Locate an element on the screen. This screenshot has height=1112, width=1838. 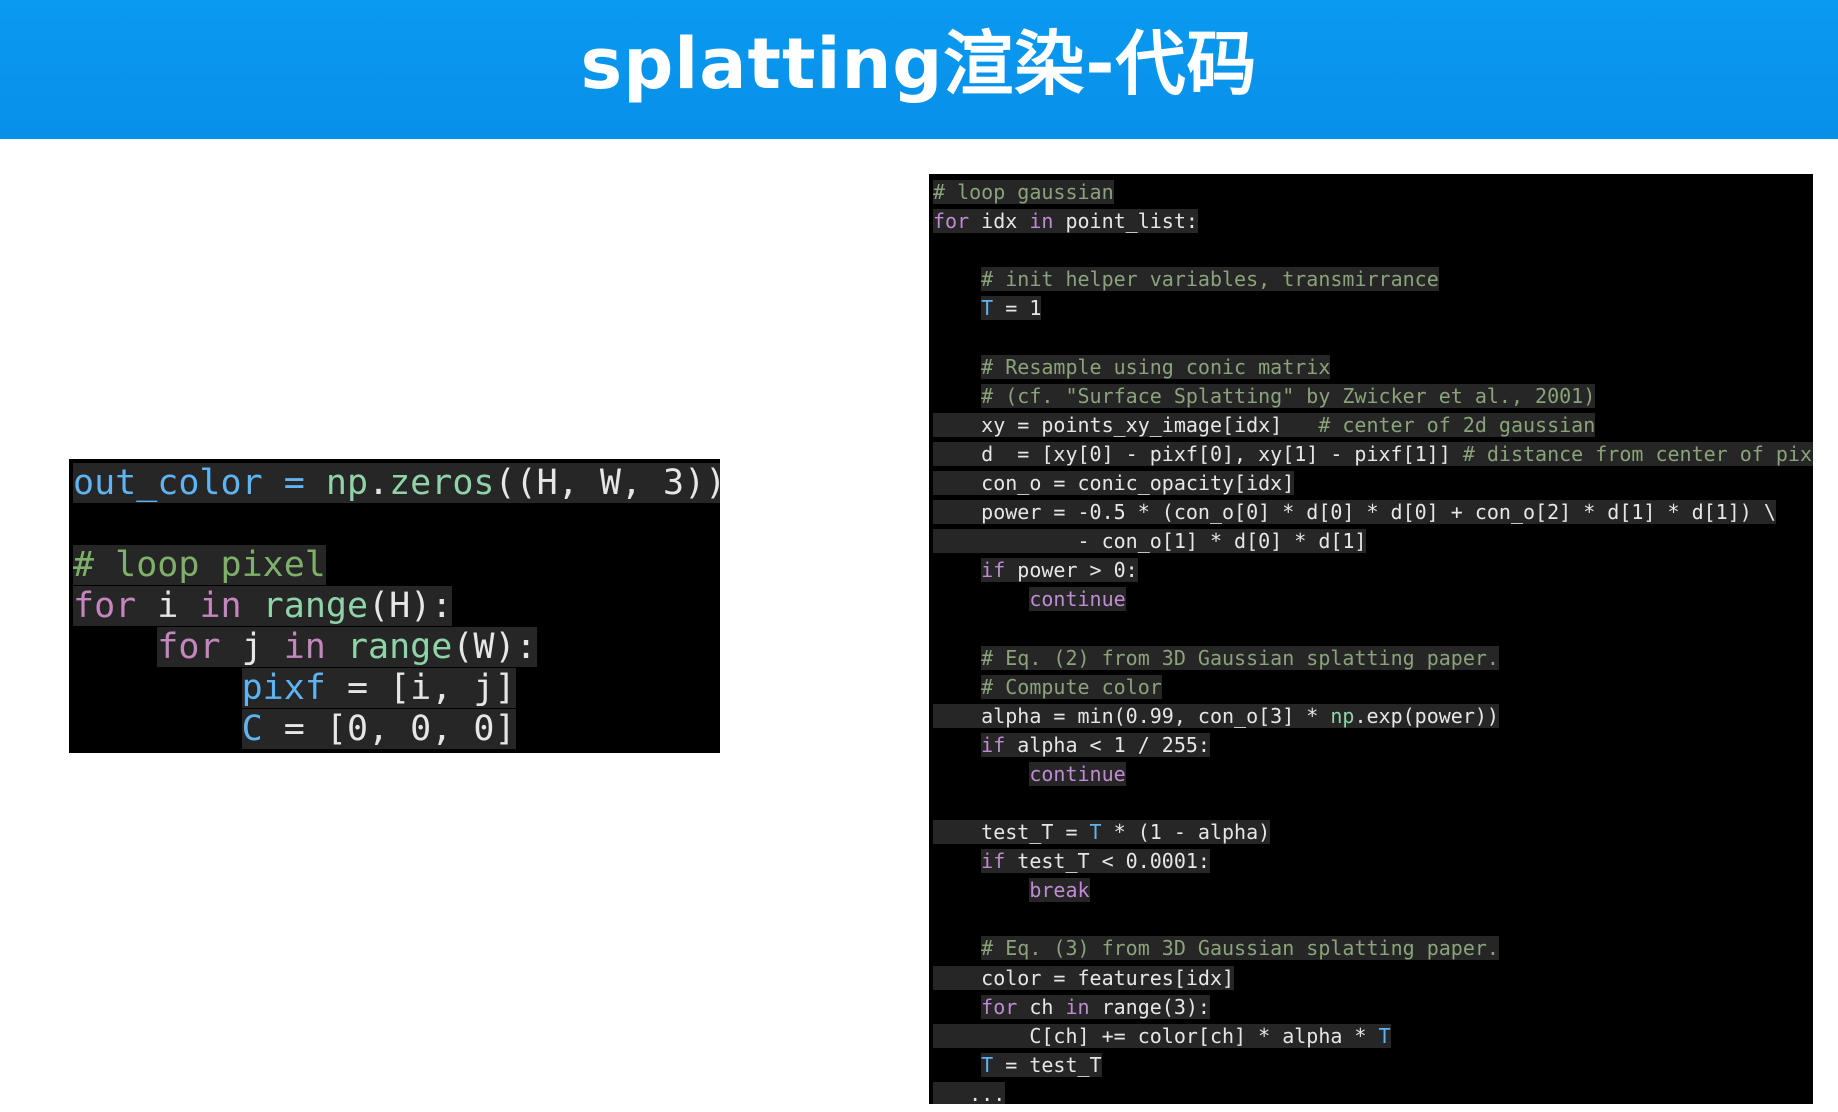
code-token: = [i, j] is located at coordinates (420, 688).